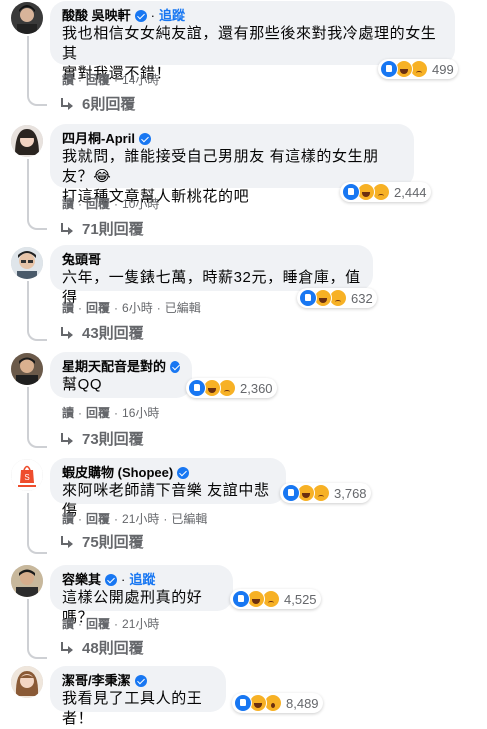  I want to click on comment-text-line: 我就問，誰能接受自己男朋友 有這樣的女生朋友？😂, so click(220, 166).